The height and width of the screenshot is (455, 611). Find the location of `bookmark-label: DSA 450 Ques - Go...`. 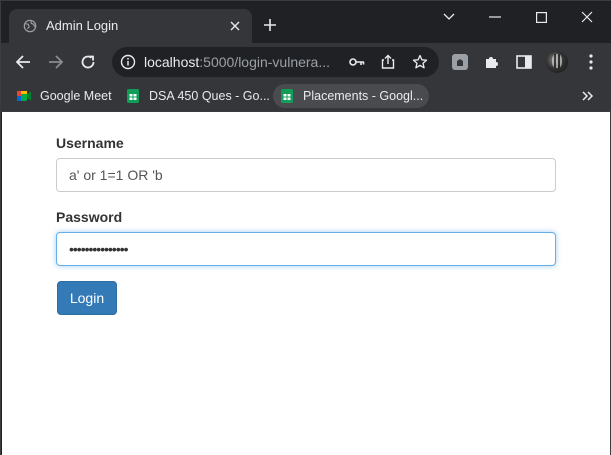

bookmark-label: DSA 450 Ques - Go... is located at coordinates (209, 96).